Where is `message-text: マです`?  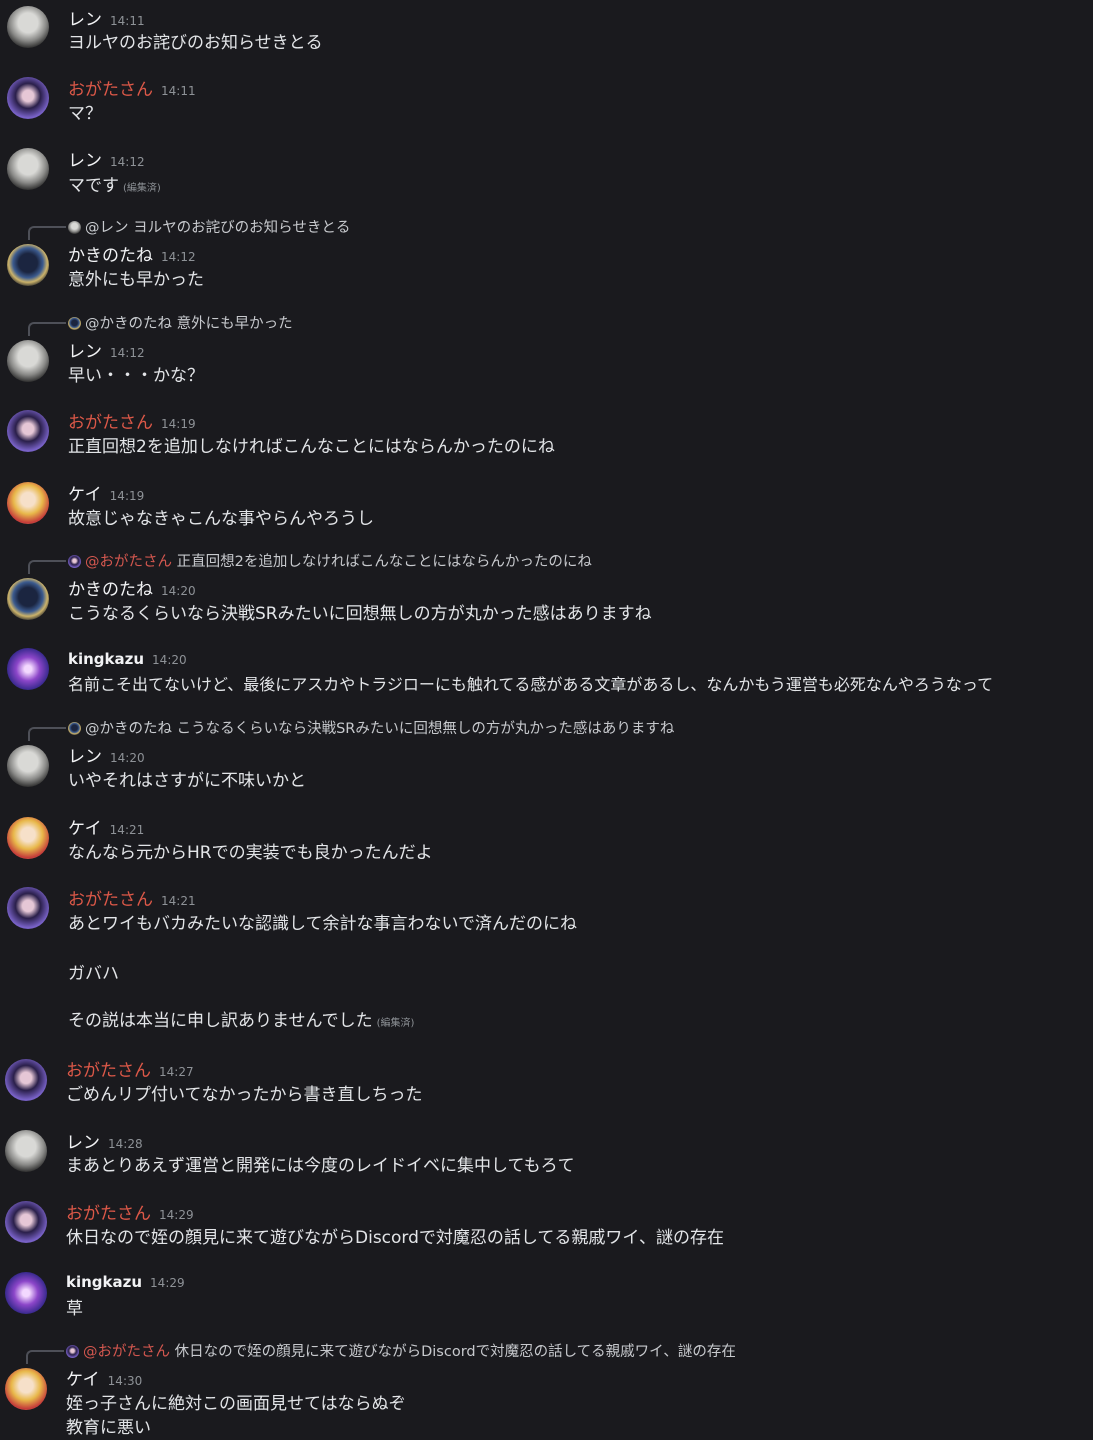 message-text: マです is located at coordinates (93, 186).